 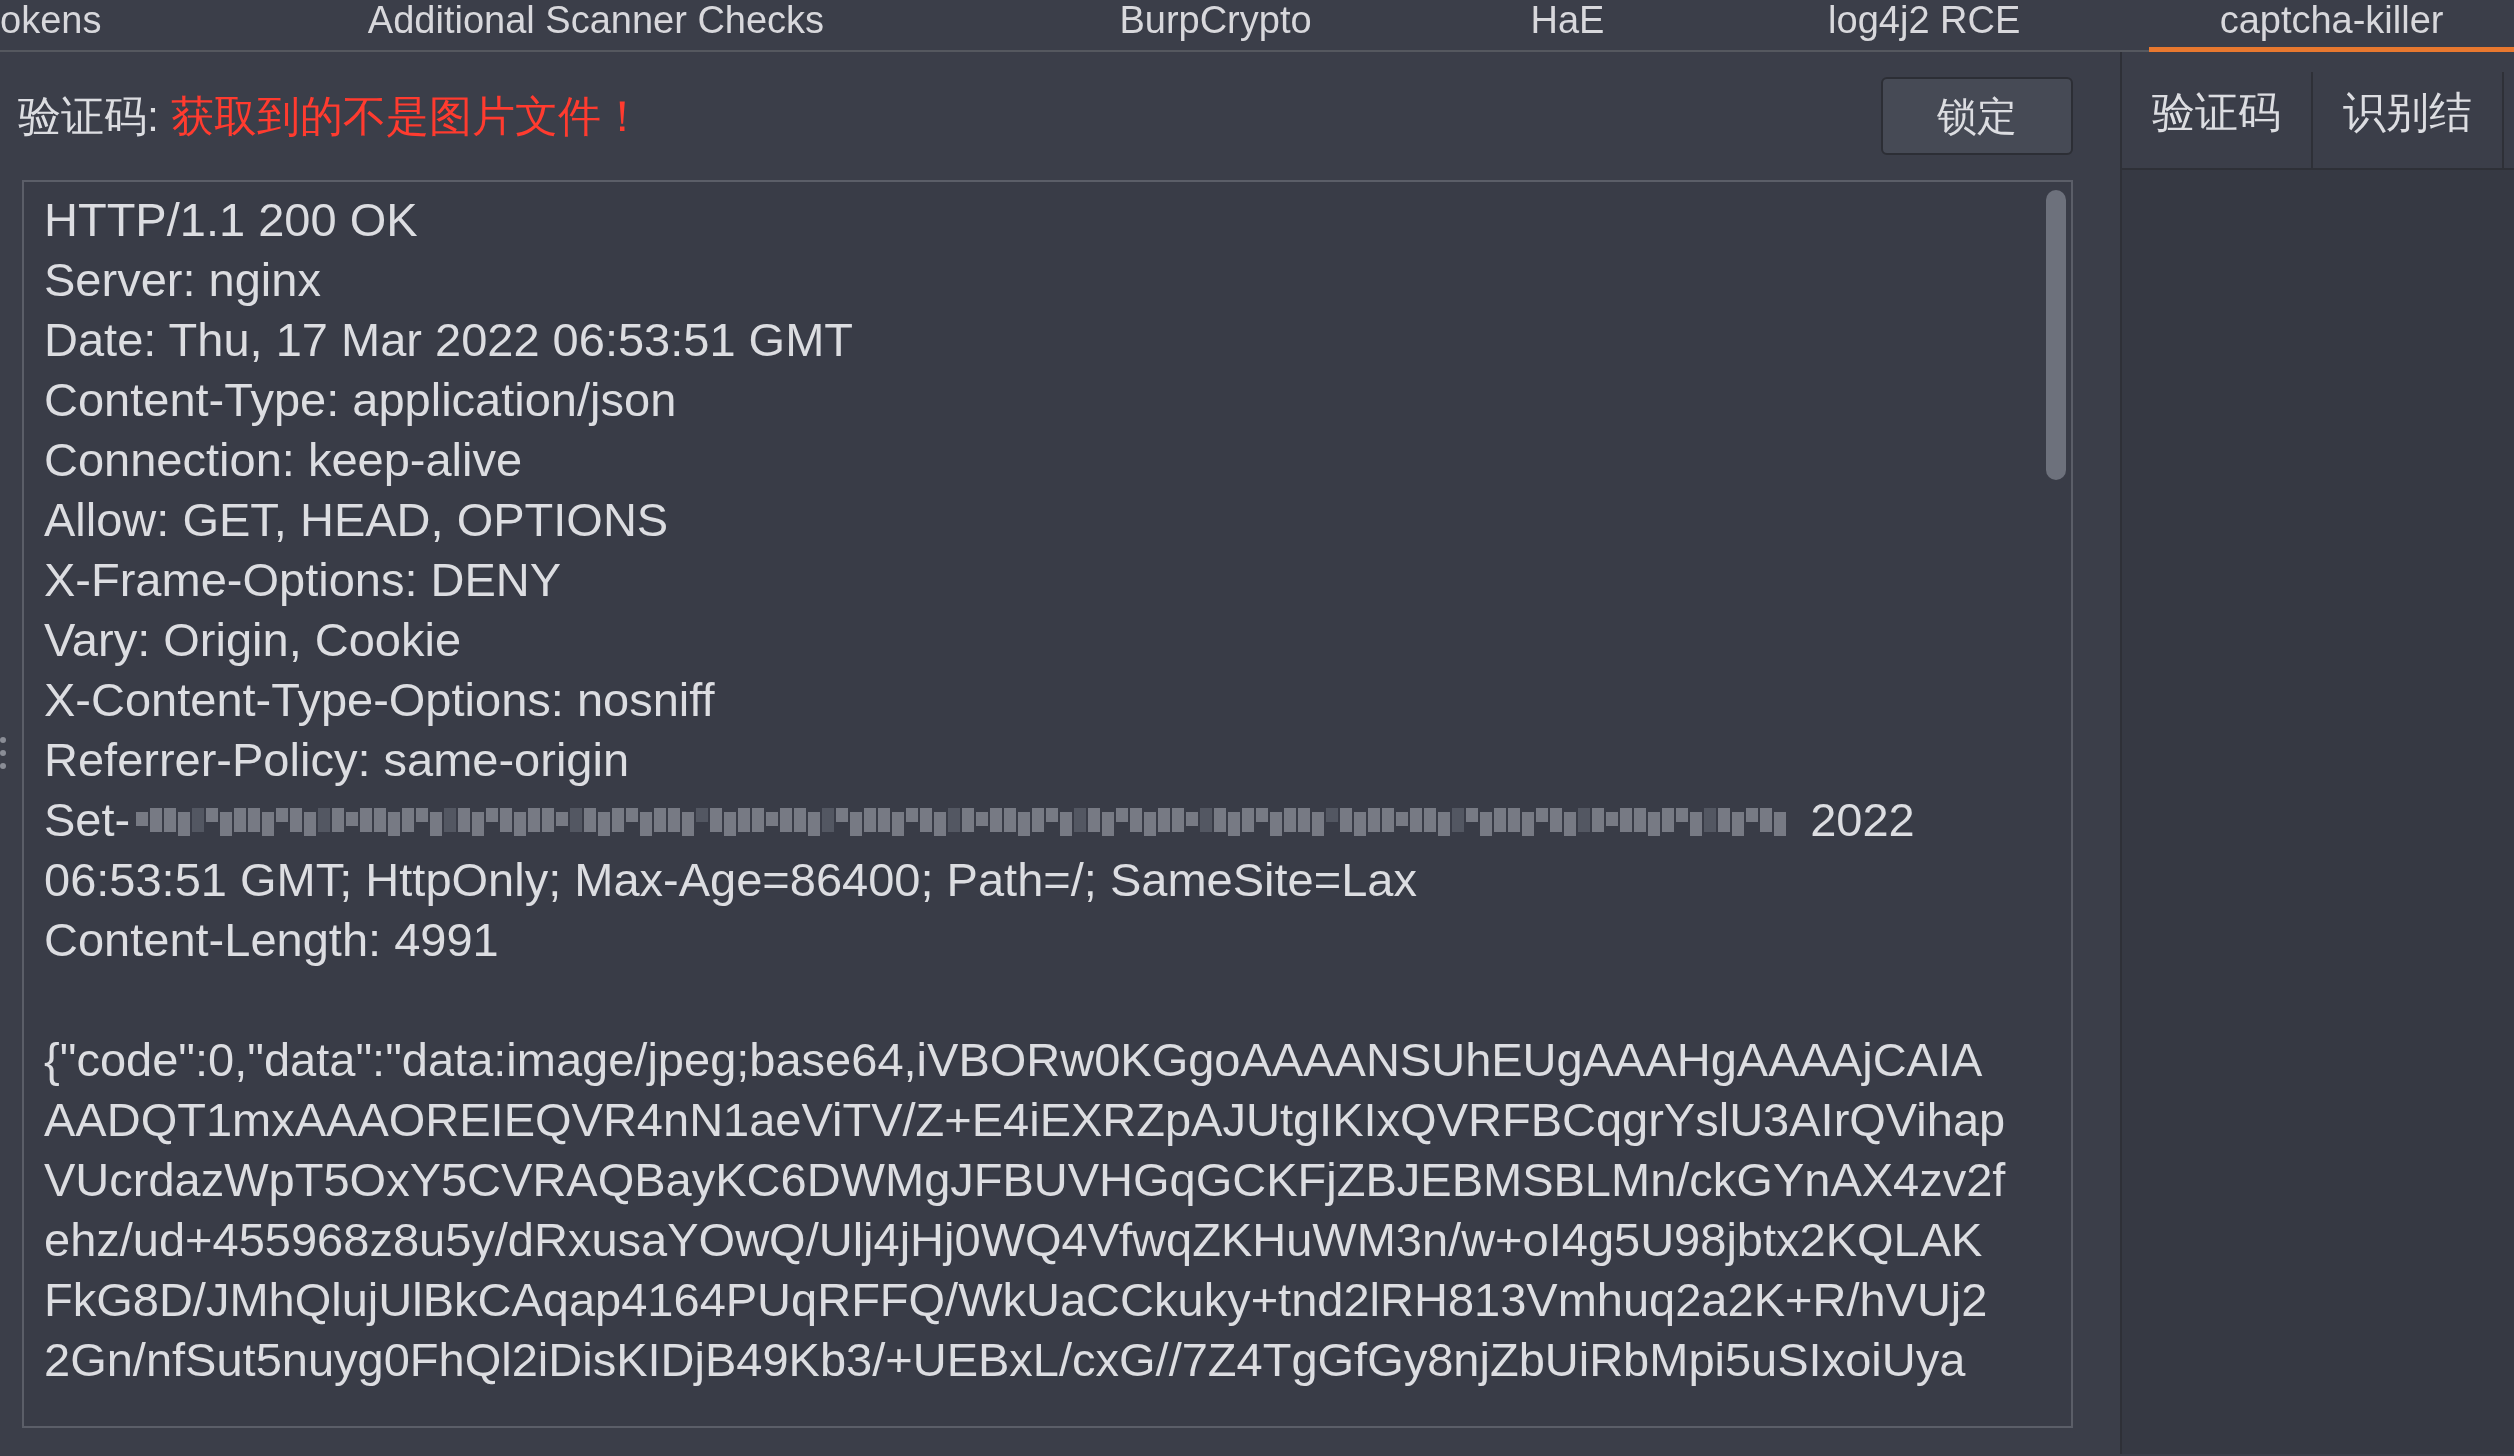 What do you see at coordinates (272, 940) in the screenshot?
I see `text-line: Content-Length: 4991` at bounding box center [272, 940].